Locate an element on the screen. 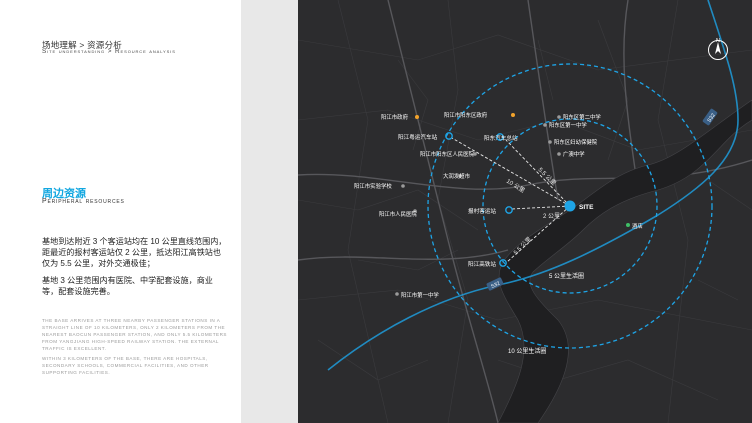 This screenshot has width=752, height=423. paragraph-facilities: 基地 3 公里范围内有医院、中学配套设施，商业等，配套设施完善。 is located at coordinates (127, 286).